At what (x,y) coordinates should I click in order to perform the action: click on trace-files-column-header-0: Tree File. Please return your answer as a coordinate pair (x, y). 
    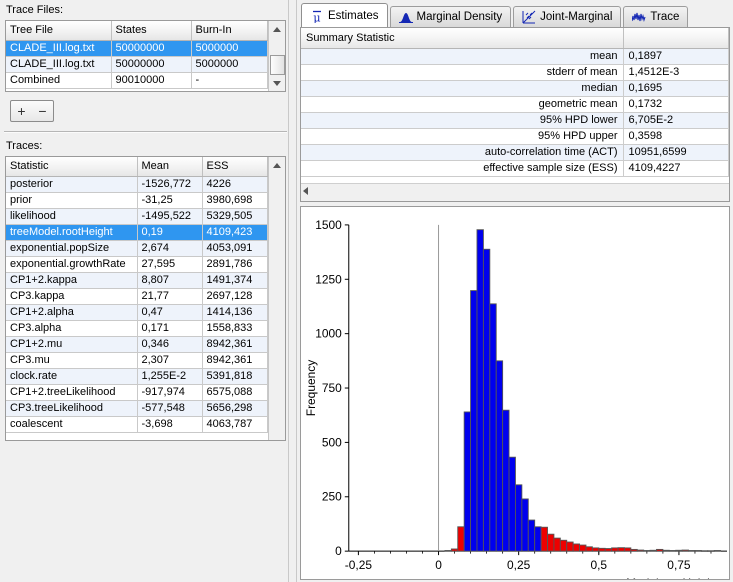
    Looking at the image, I should click on (59, 31).